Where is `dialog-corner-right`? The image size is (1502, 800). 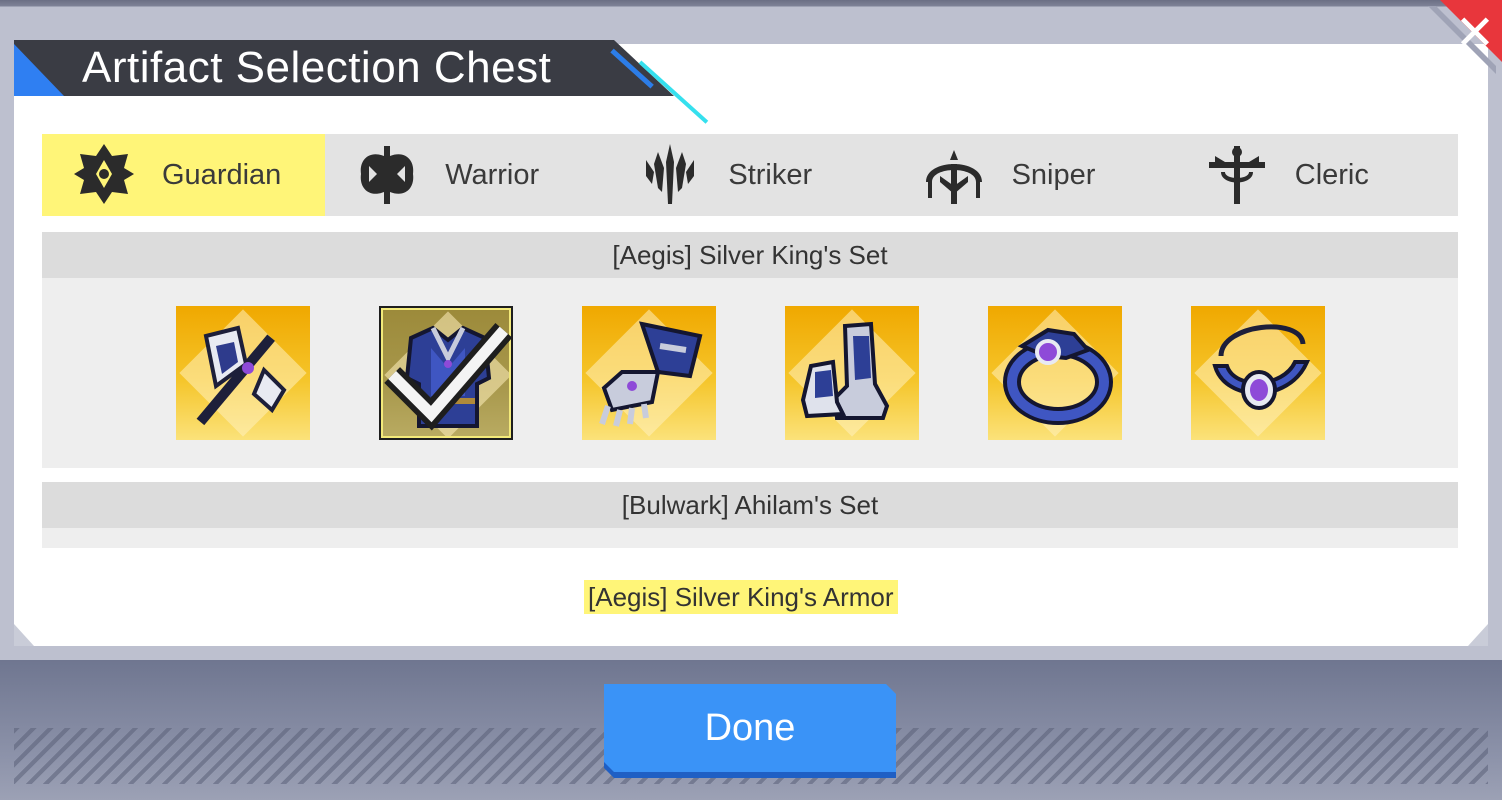 dialog-corner-right is located at coordinates (1478, 635).